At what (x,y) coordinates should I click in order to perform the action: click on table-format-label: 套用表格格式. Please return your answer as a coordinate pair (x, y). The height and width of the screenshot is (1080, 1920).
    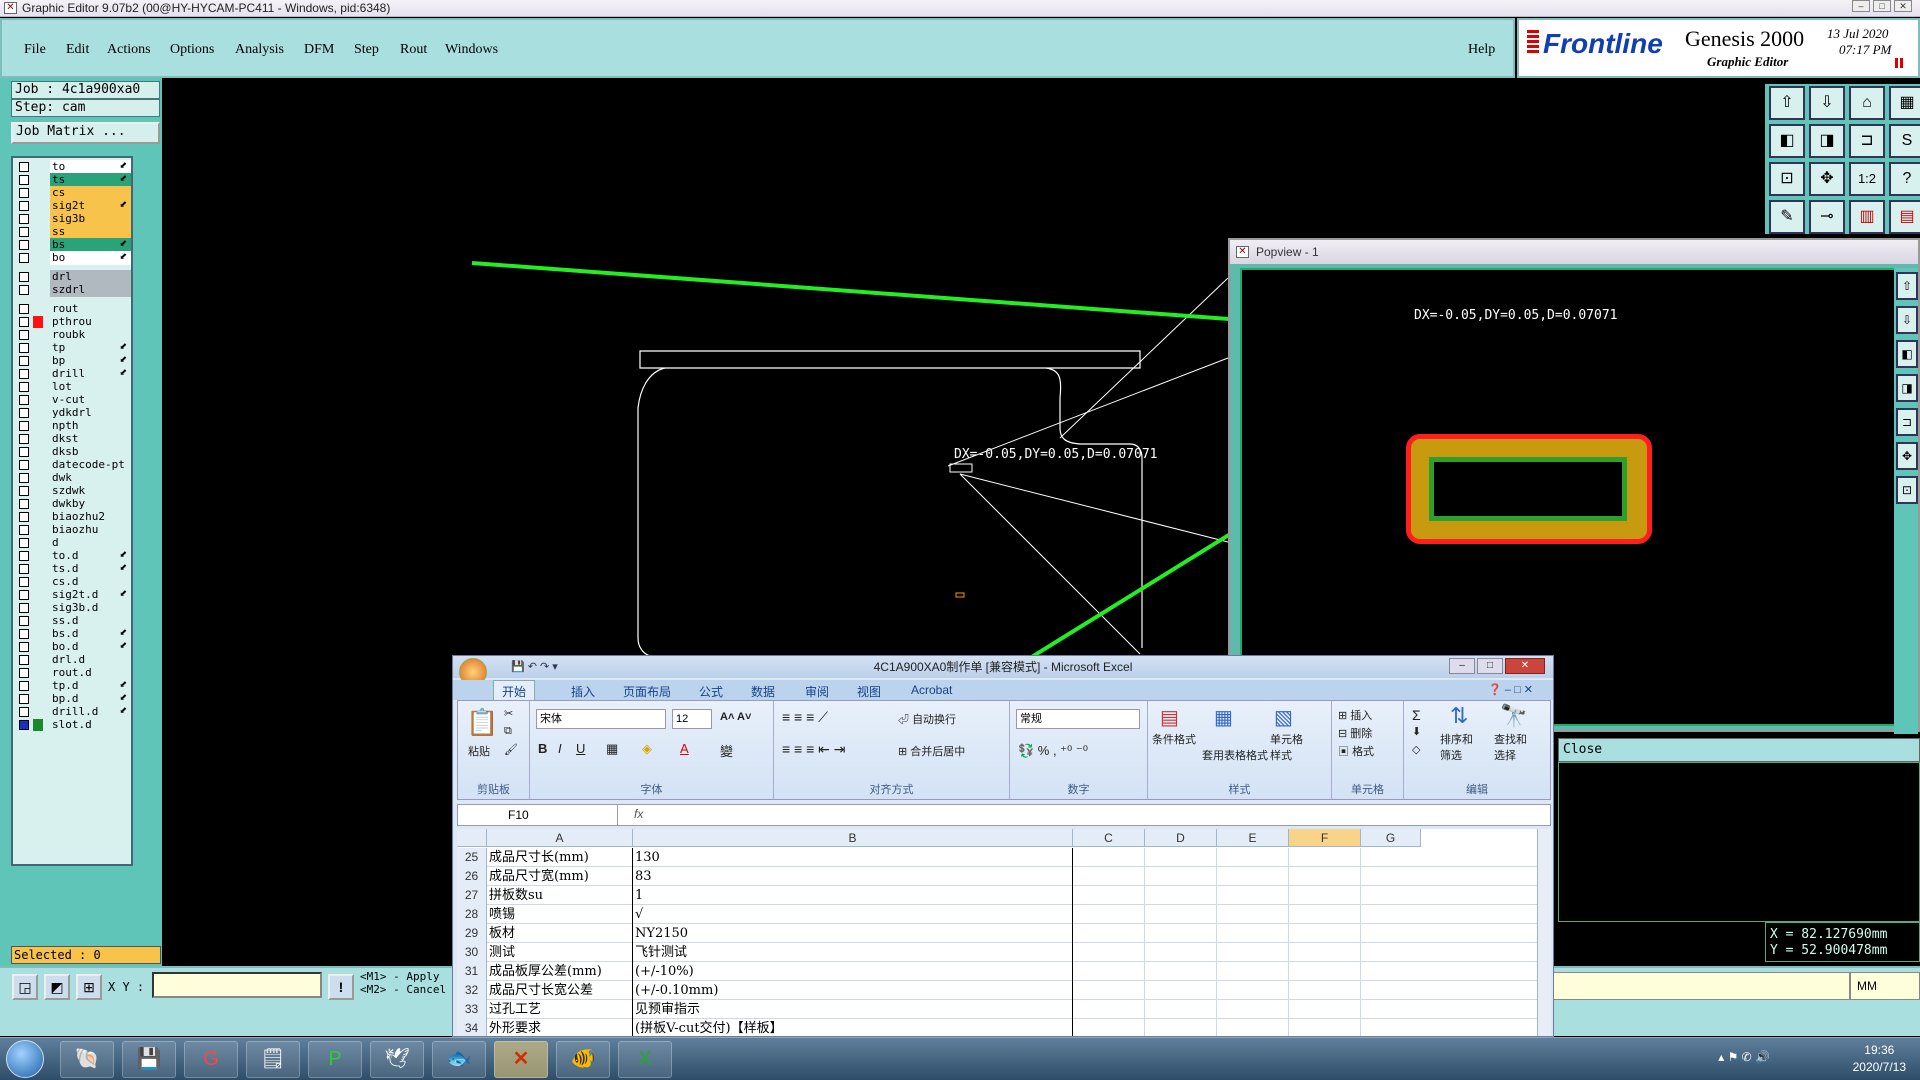
    Looking at the image, I should click on (1235, 755).